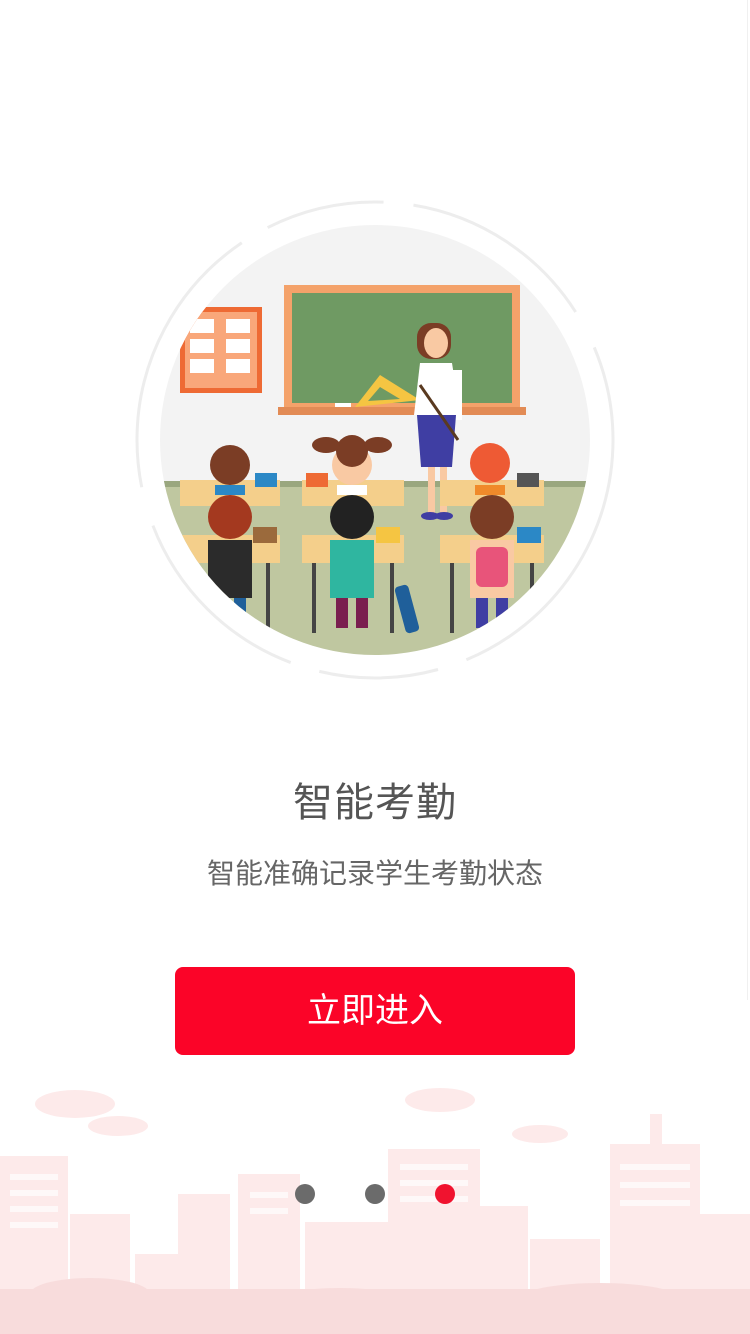  Describe the element at coordinates (375, 1011) in the screenshot. I see `enter-now-button: 立即进入` at that location.